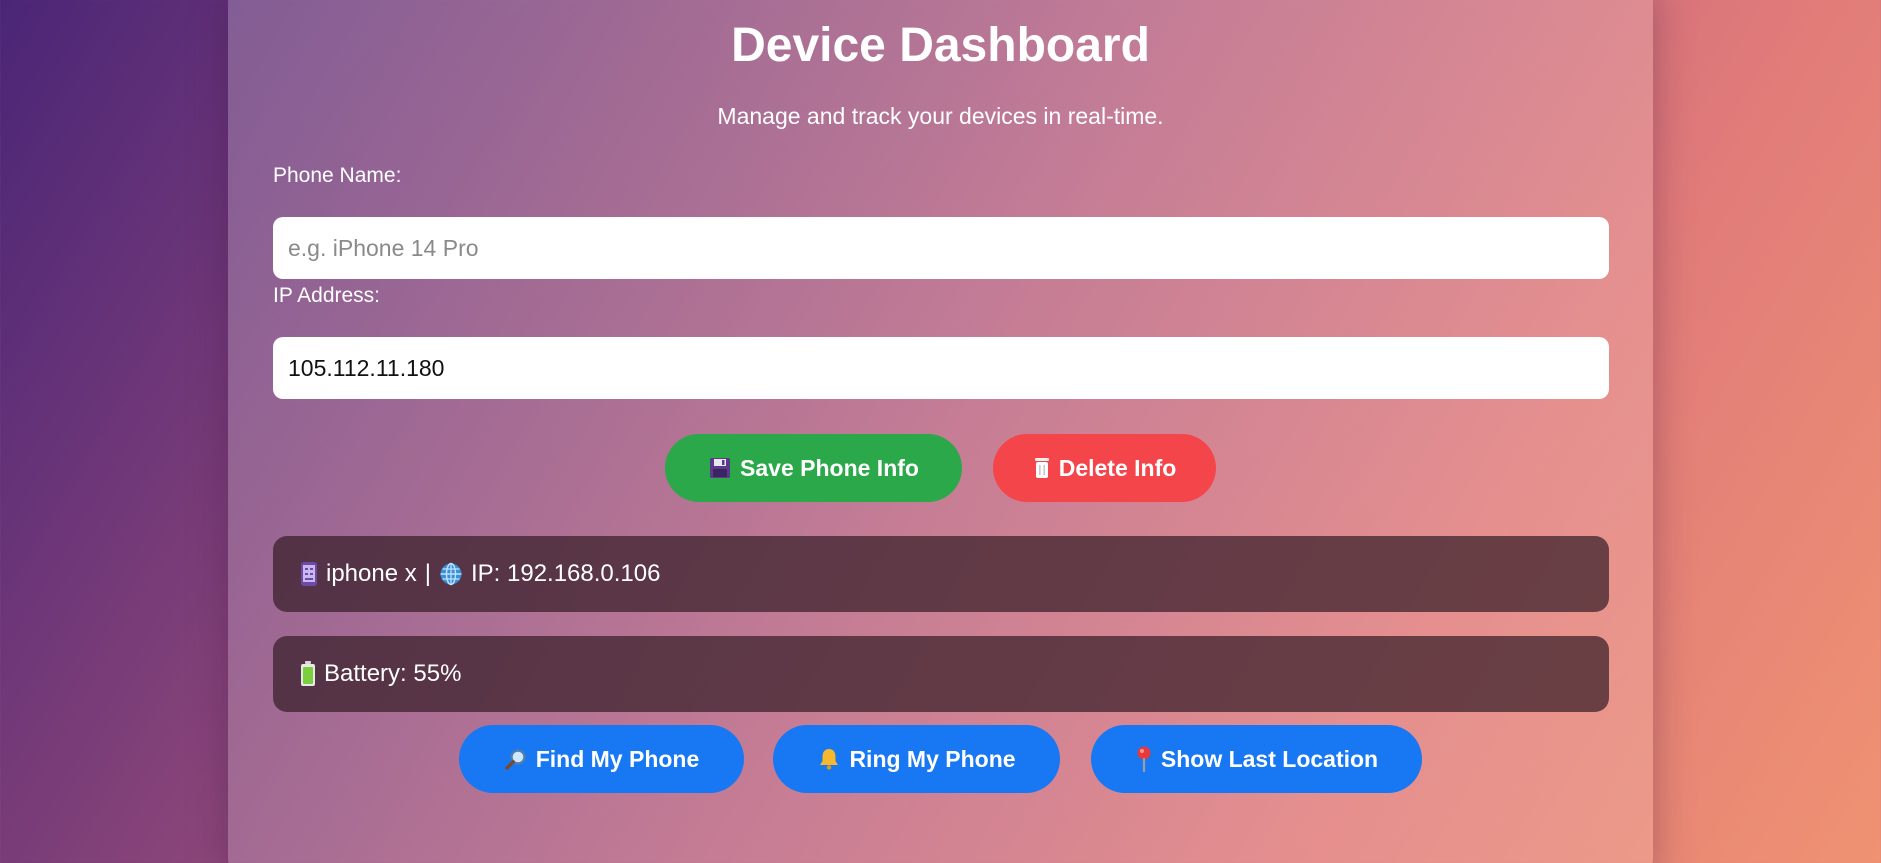 Image resolution: width=1881 pixels, height=863 pixels. What do you see at coordinates (327, 295) in the screenshot?
I see `ip-address-label: IP Address:` at bounding box center [327, 295].